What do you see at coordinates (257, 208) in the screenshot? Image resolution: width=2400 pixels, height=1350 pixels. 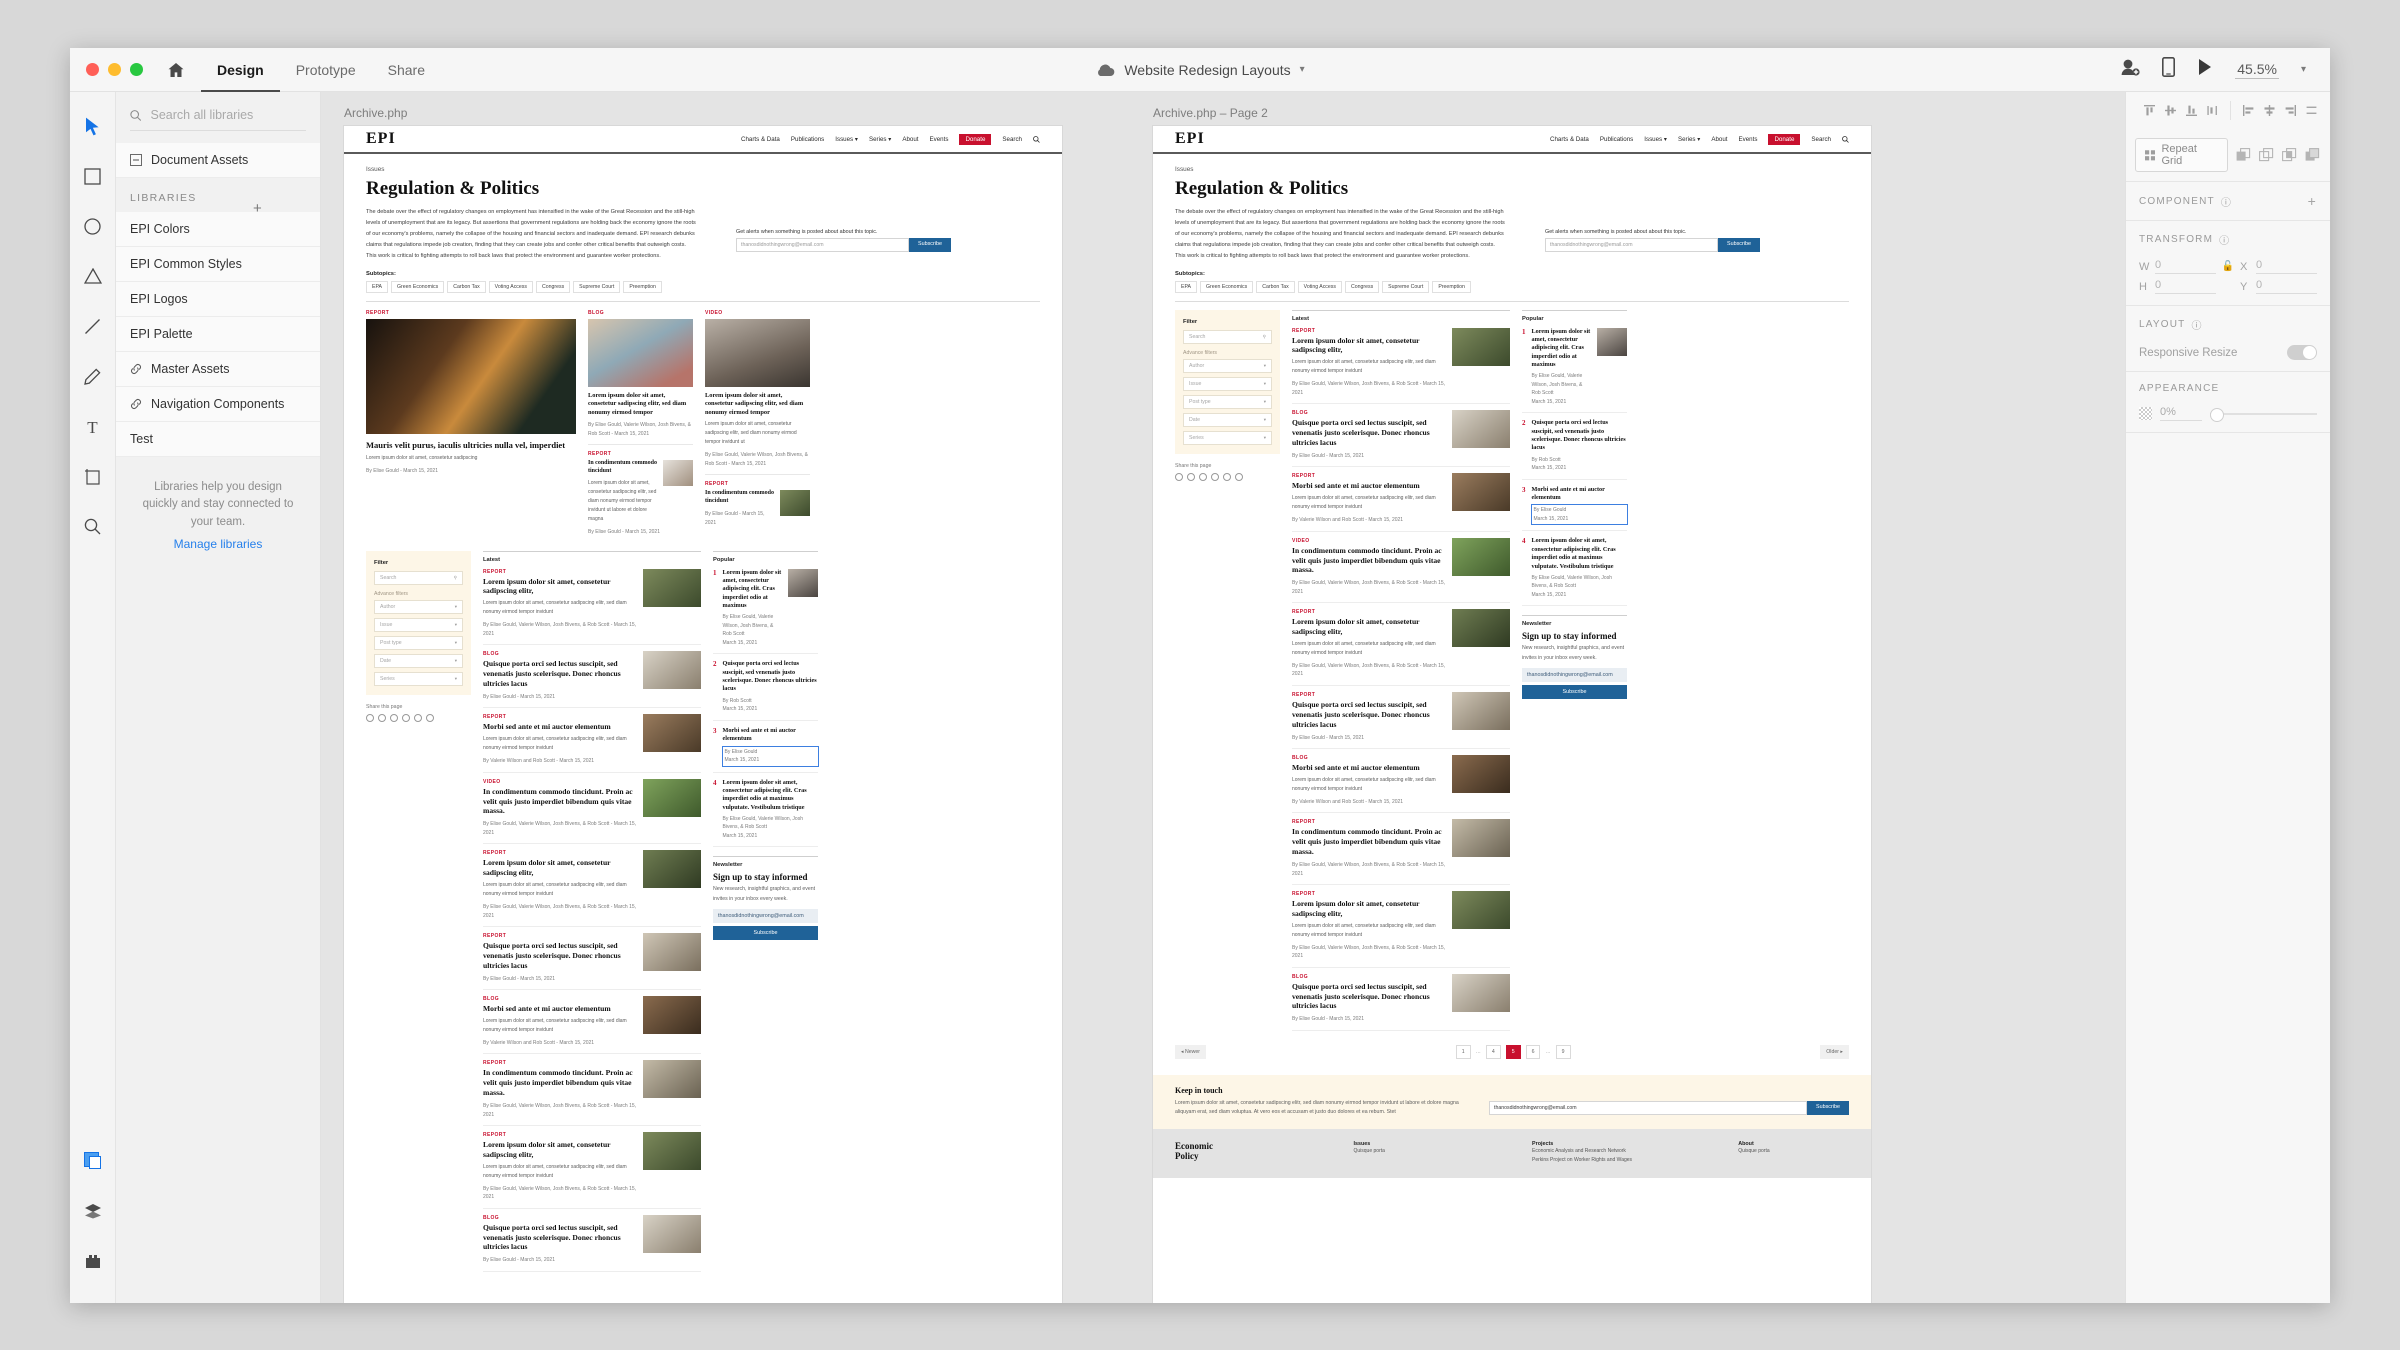 I see `add-library-button: +` at bounding box center [257, 208].